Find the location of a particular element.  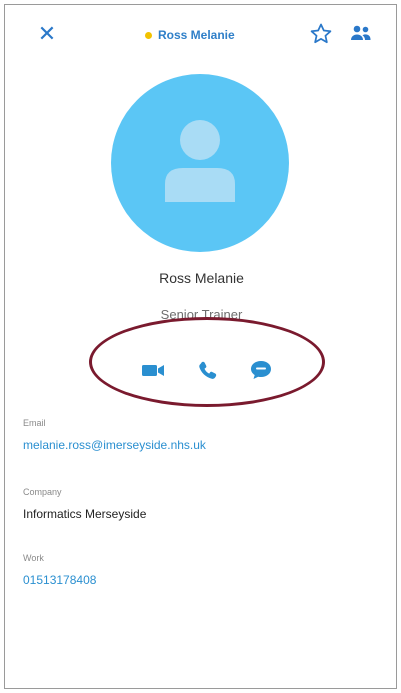

work-phone-label: Work is located at coordinates (33, 558).